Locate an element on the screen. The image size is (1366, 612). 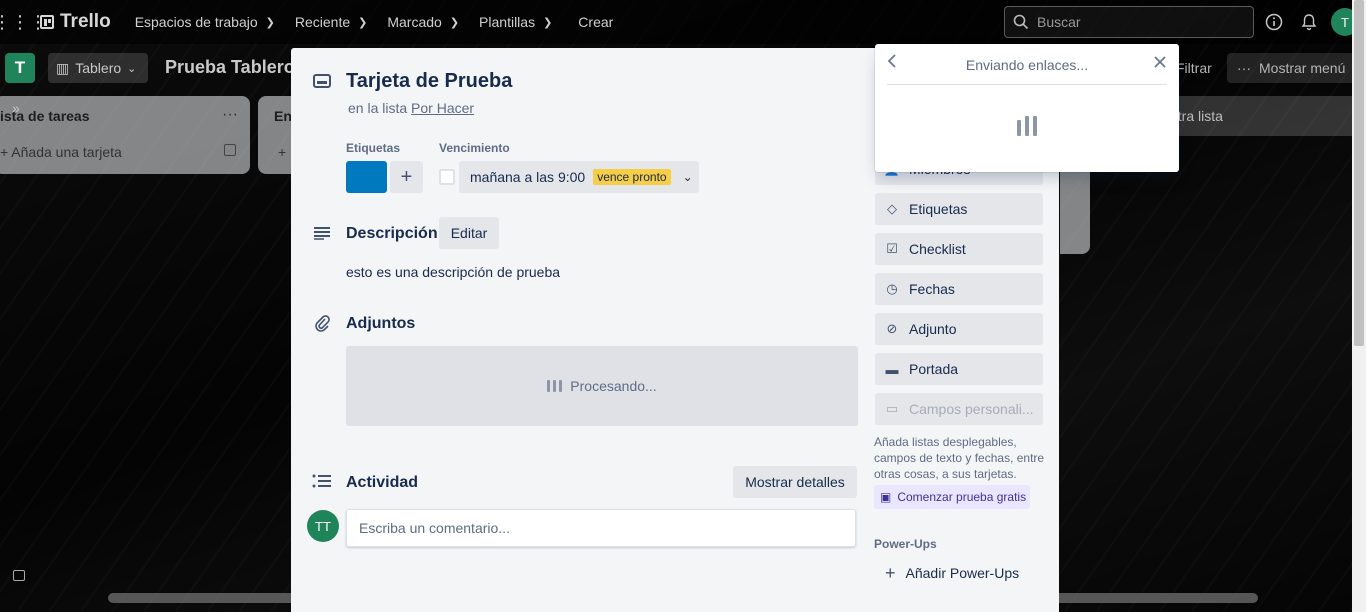
powerups-heading: Power-Ups is located at coordinates (905, 544).